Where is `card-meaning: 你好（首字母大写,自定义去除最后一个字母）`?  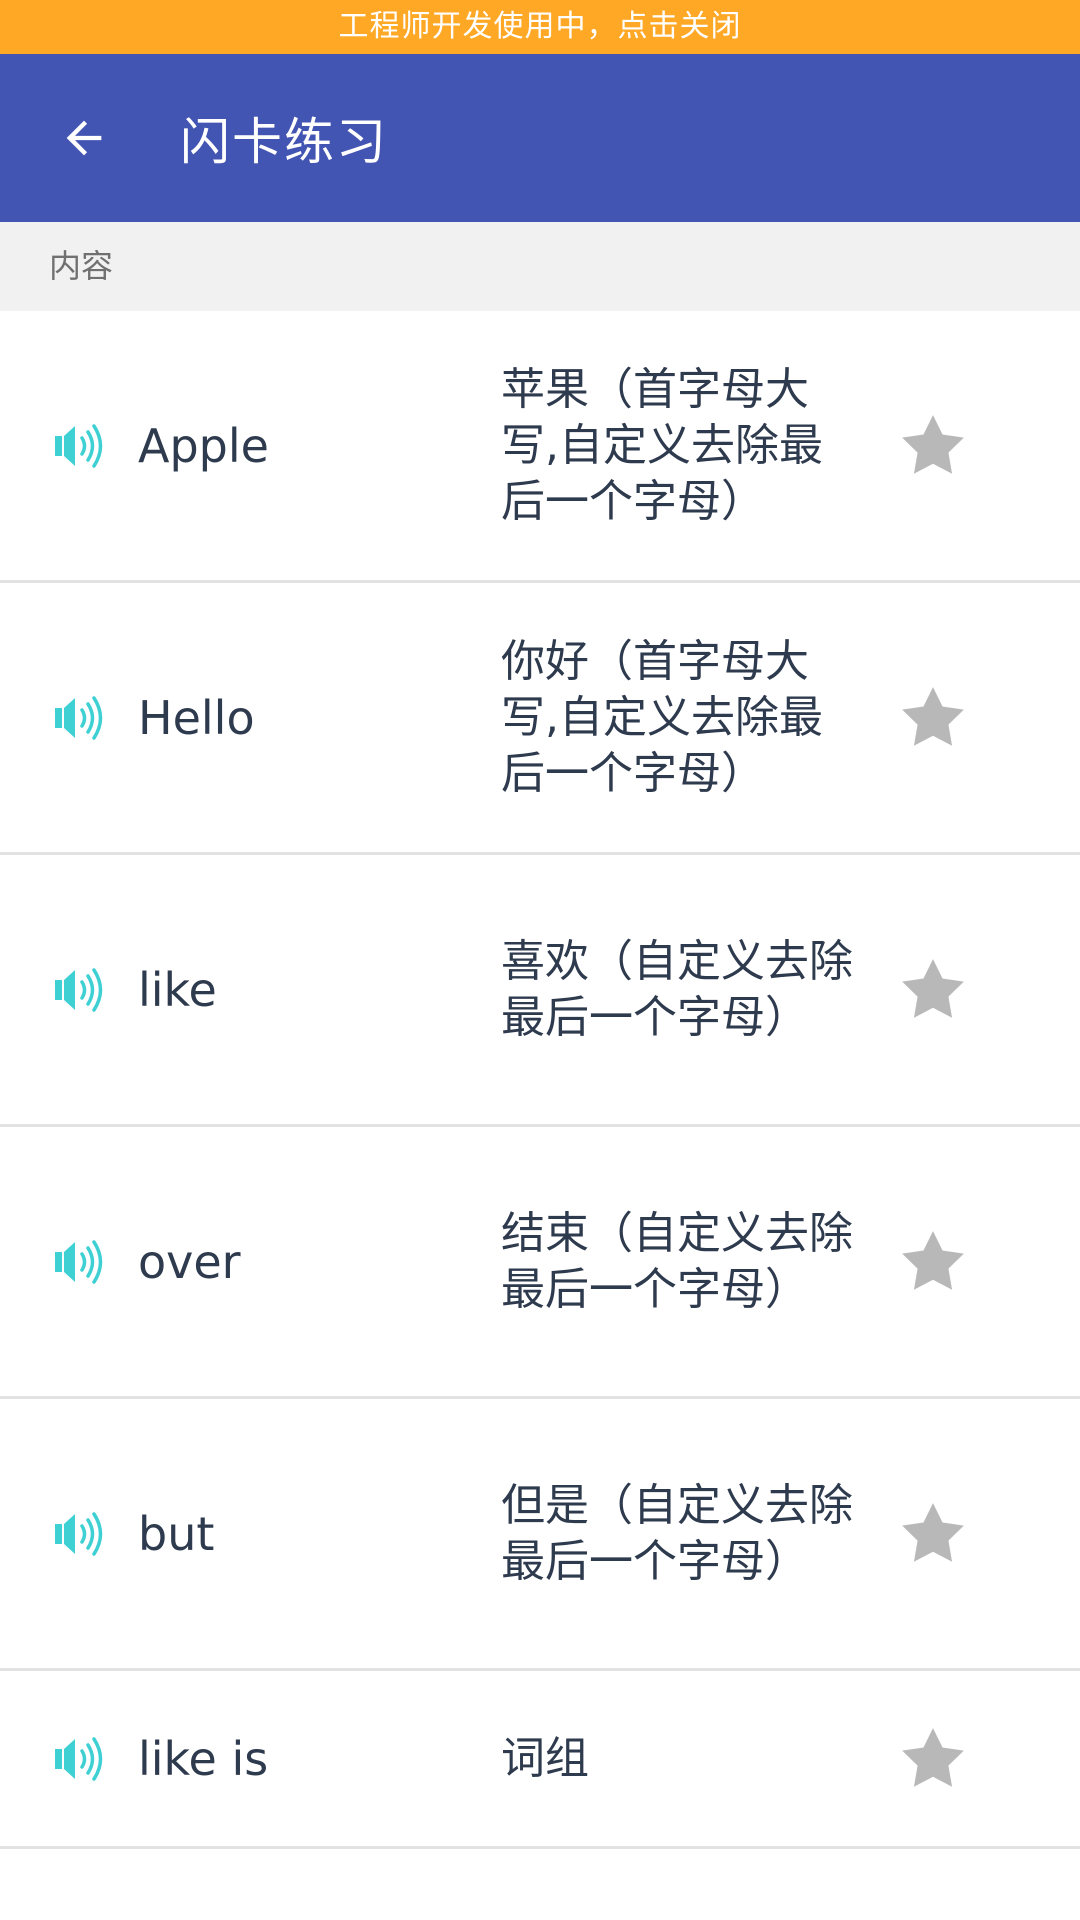 card-meaning: 你好（首字母大写,自定义去除最后一个字母） is located at coordinates (662, 717).